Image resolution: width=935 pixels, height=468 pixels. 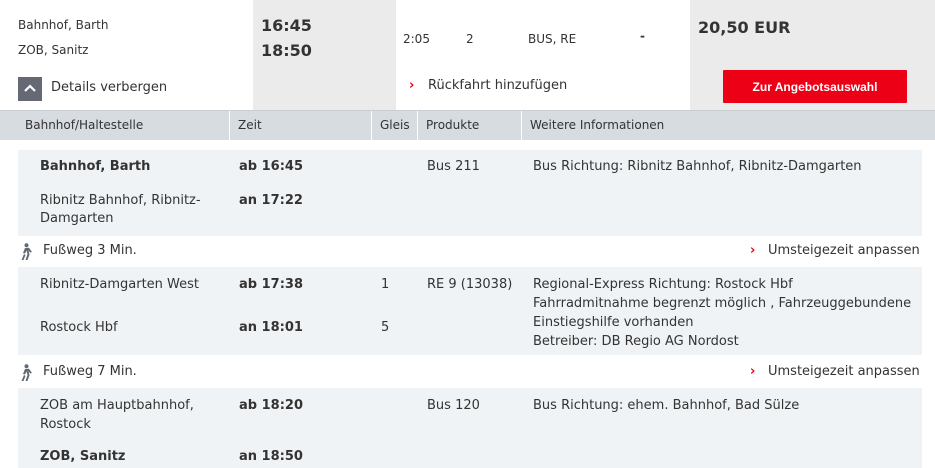 What do you see at coordinates (271, 405) in the screenshot?
I see `leg3-dep-time: ab 18:20` at bounding box center [271, 405].